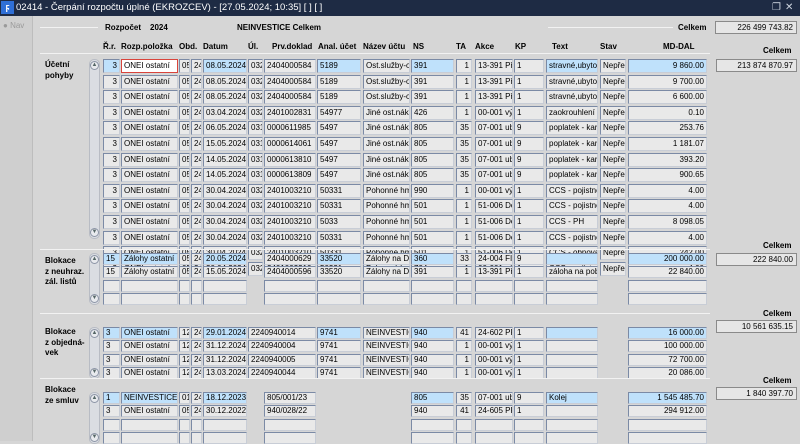  I want to click on cell-md-dal: 393.20, so click(667, 160).